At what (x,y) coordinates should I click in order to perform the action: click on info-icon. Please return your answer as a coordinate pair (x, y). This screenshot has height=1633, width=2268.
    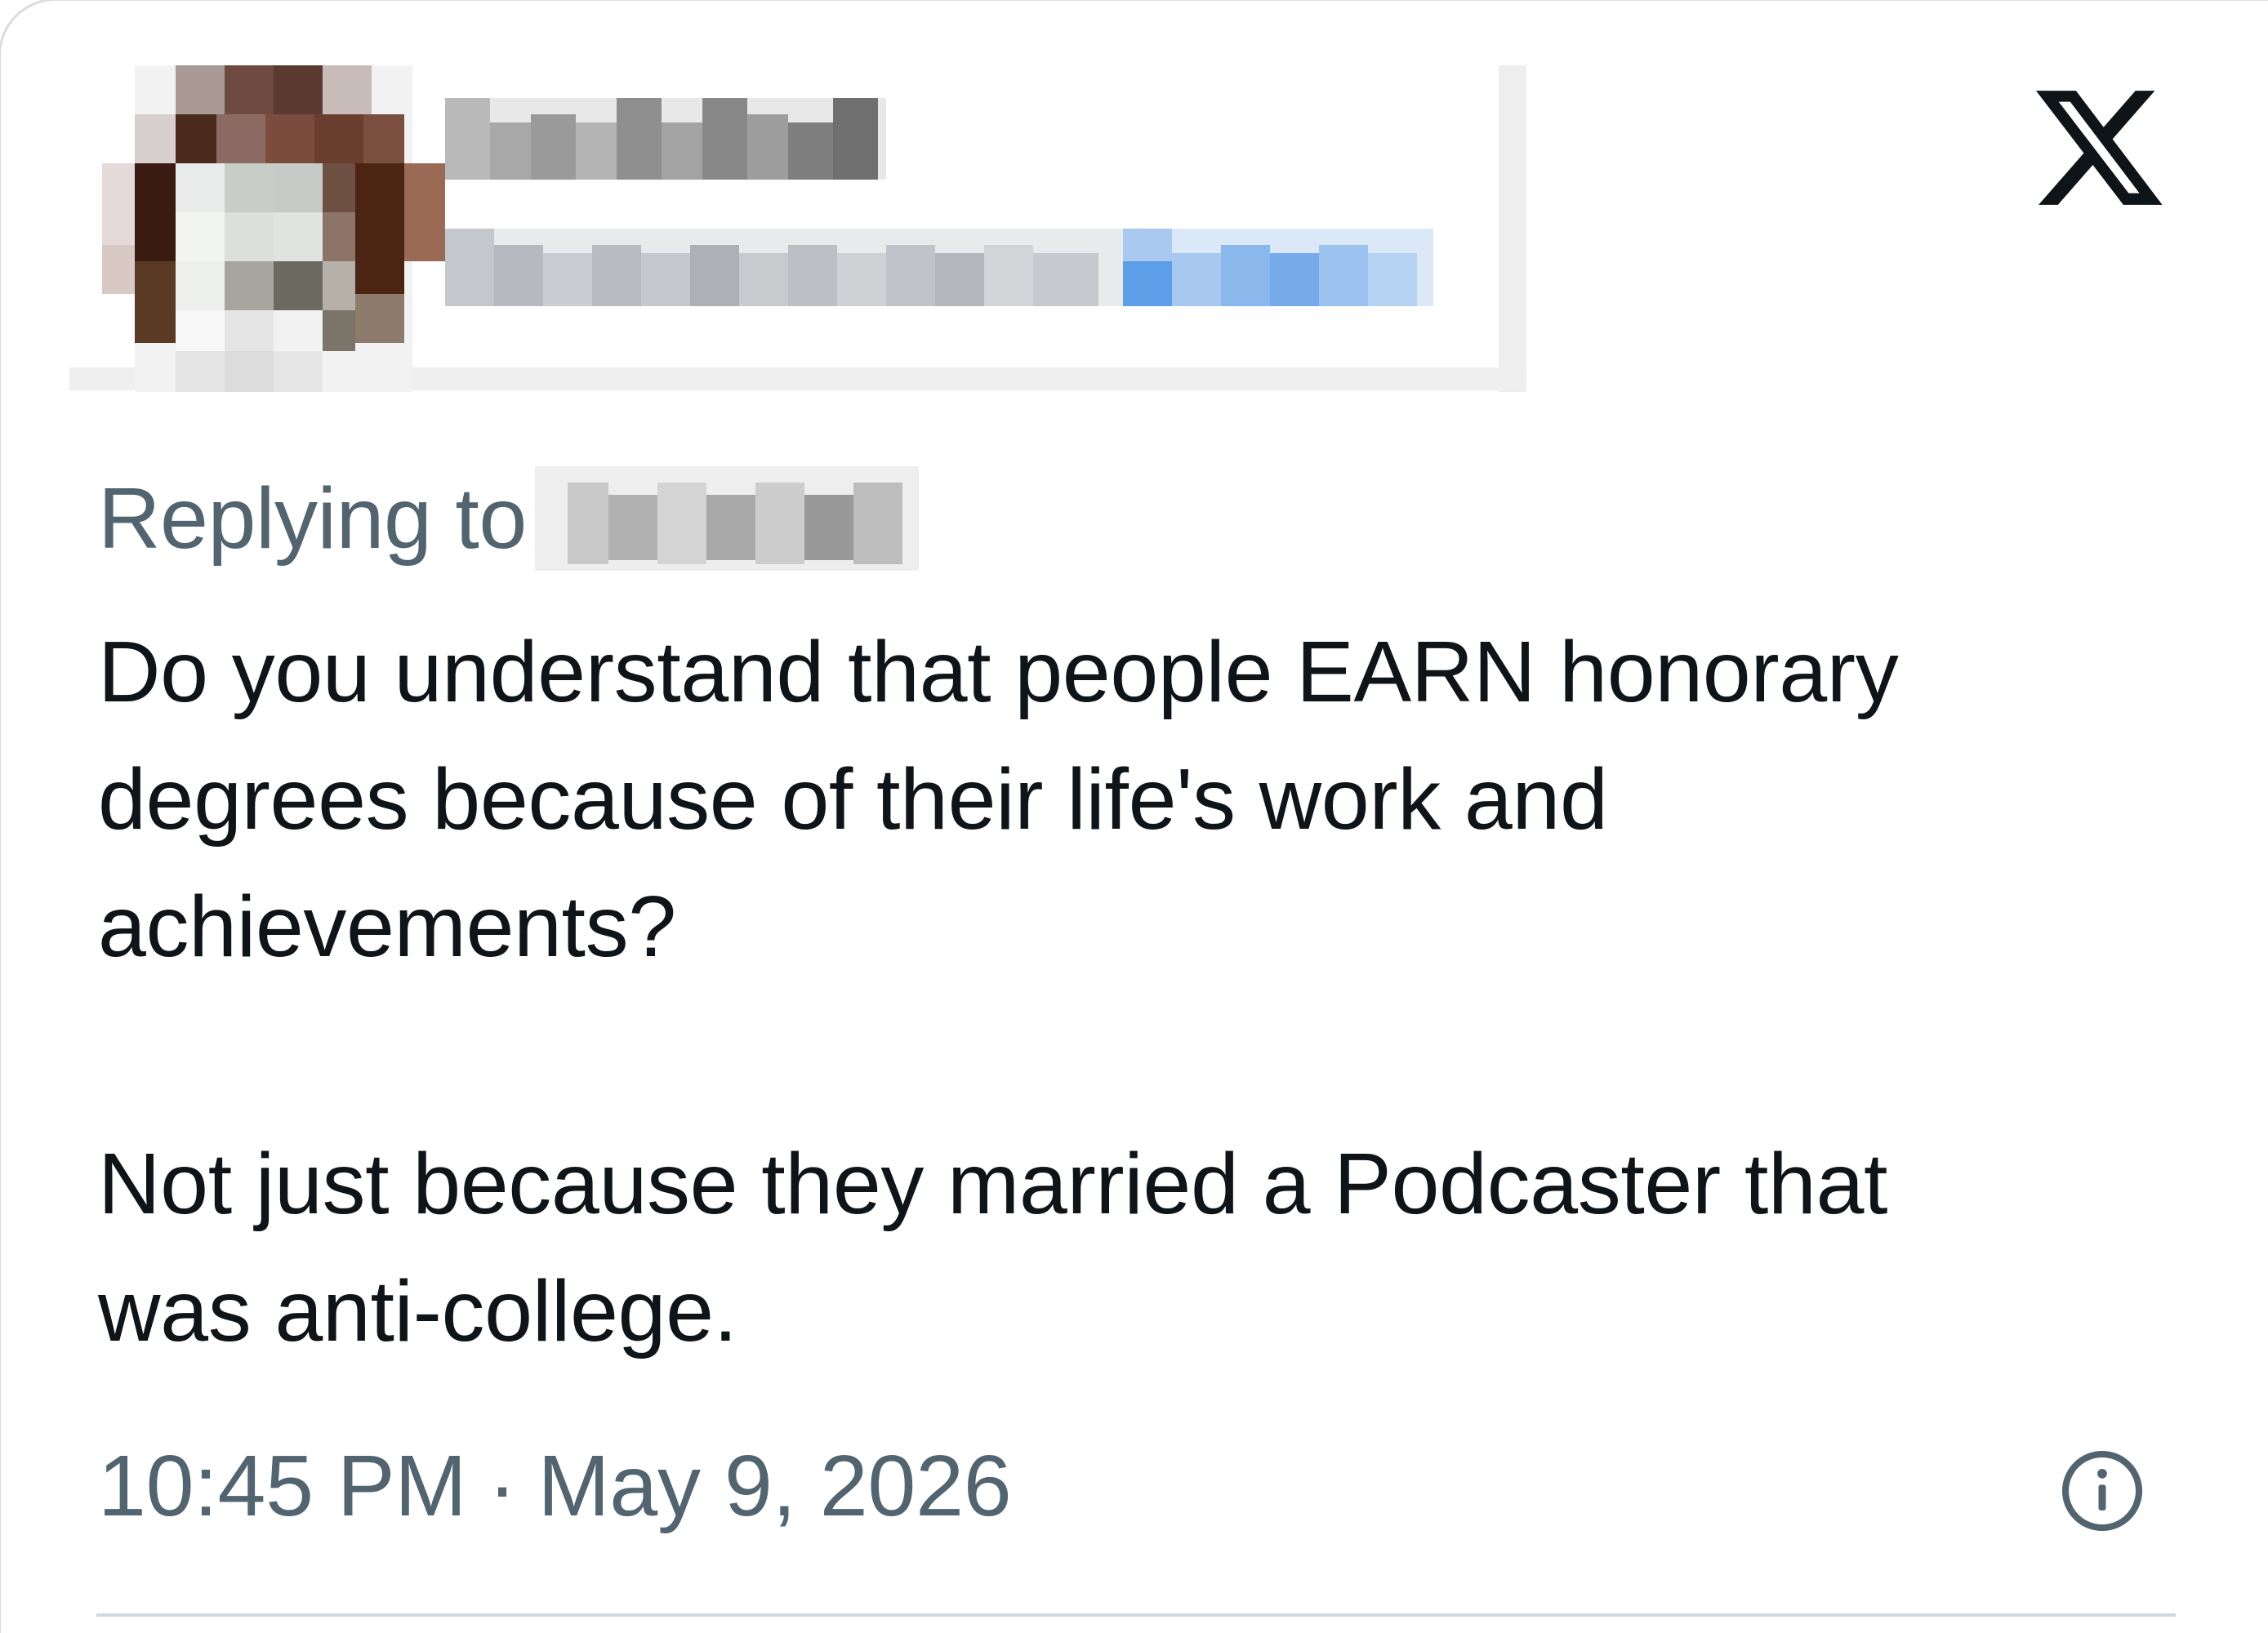
    Looking at the image, I should click on (2102, 1491).